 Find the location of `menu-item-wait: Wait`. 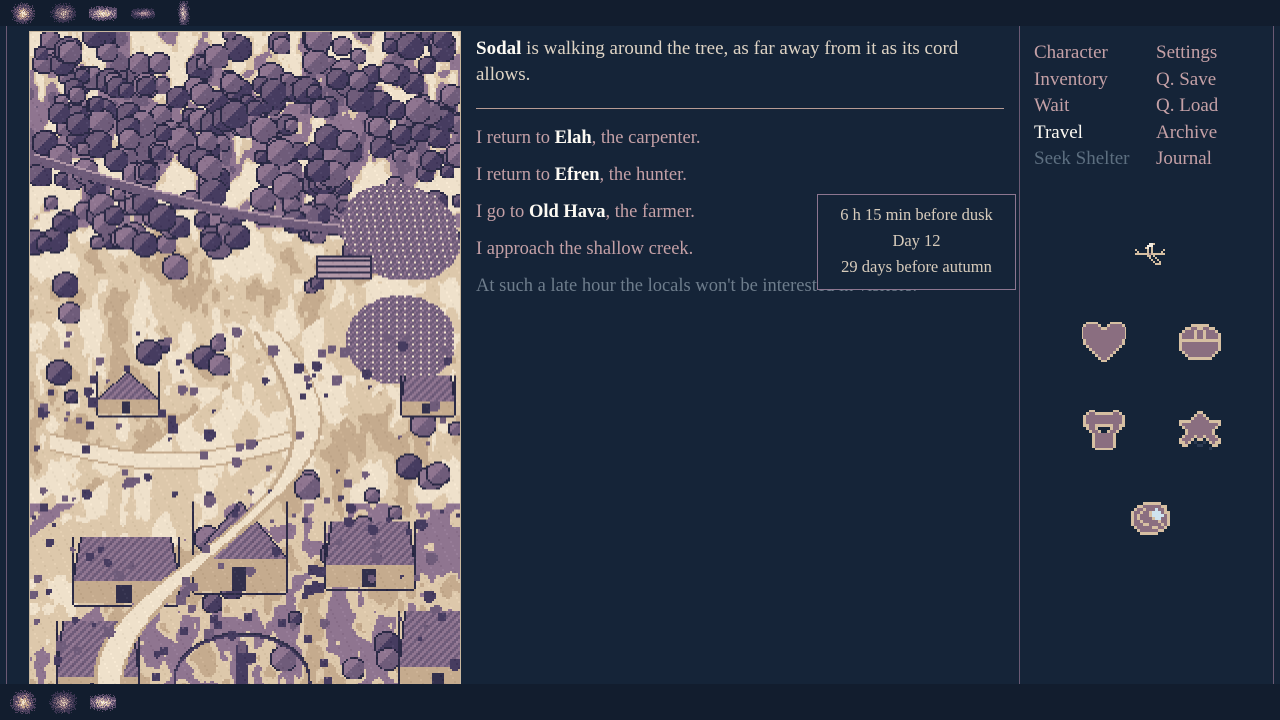

menu-item-wait: Wait is located at coordinates (1093, 106).